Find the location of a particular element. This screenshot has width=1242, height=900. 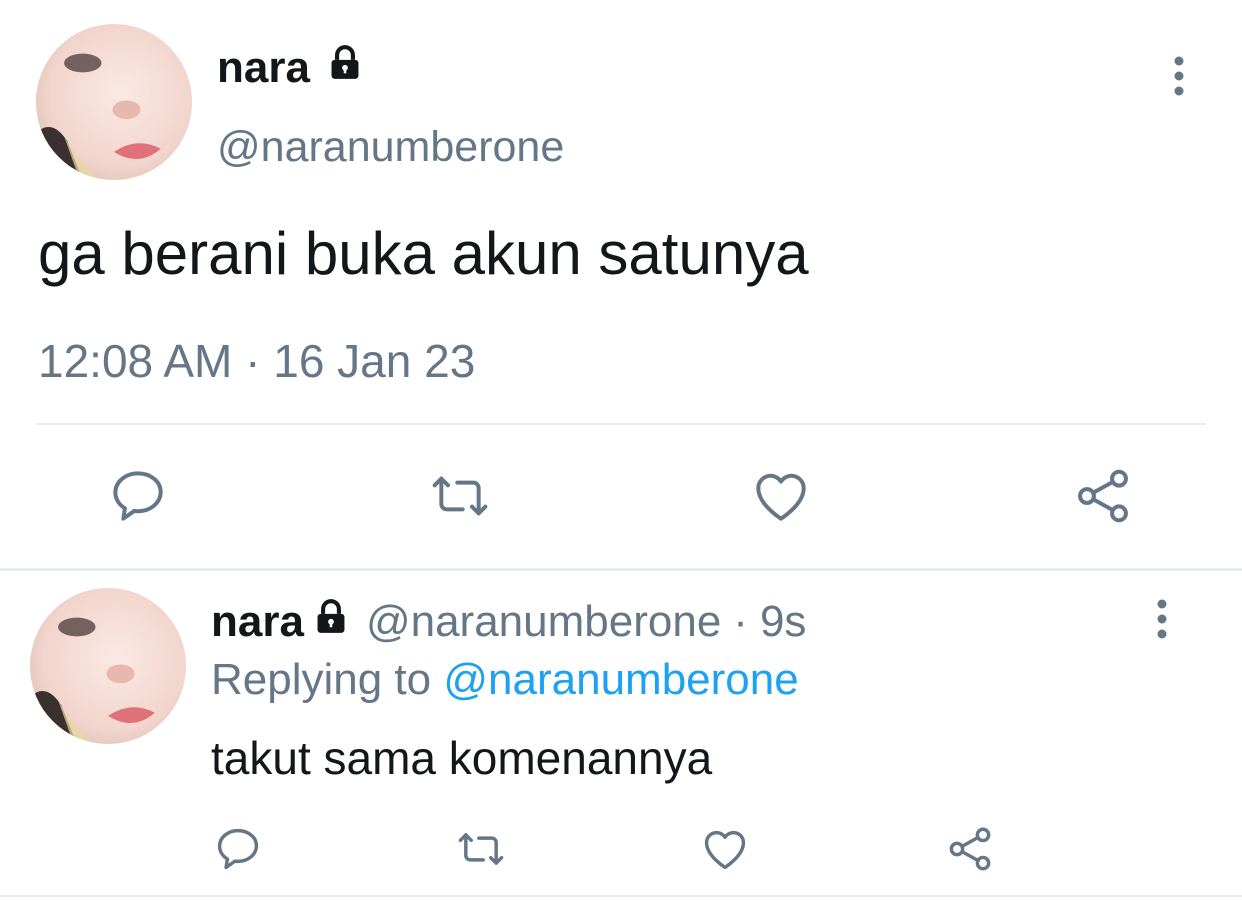

replying-to-link: @naranumberone is located at coordinates (620, 679).